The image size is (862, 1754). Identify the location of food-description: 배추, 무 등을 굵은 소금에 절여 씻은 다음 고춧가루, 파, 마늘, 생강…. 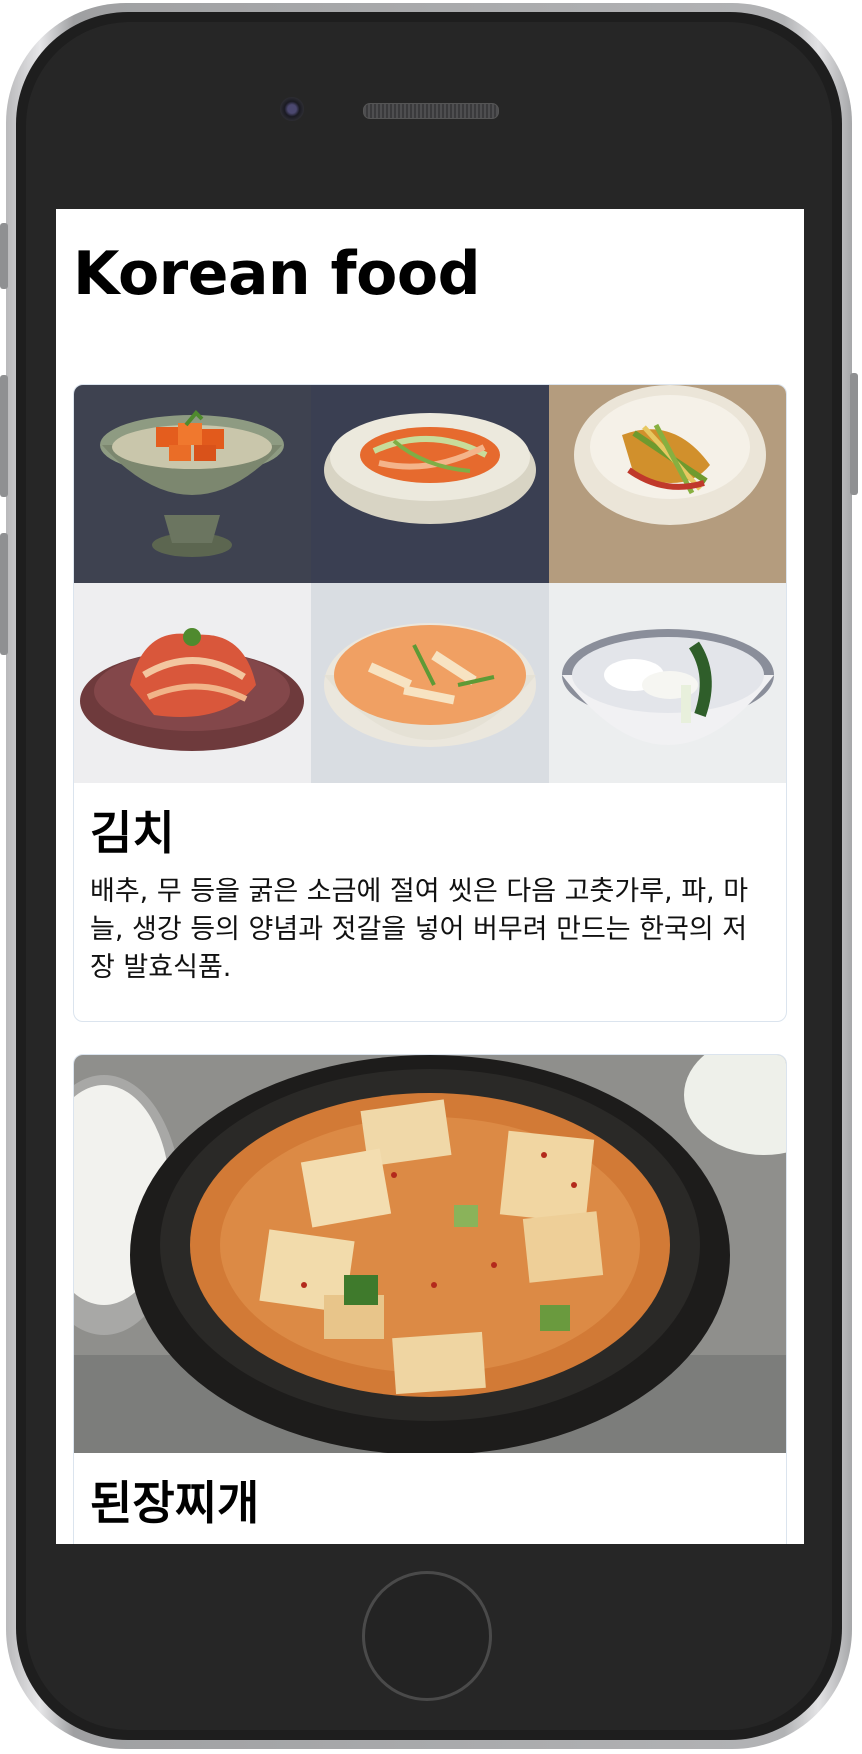
(419, 929).